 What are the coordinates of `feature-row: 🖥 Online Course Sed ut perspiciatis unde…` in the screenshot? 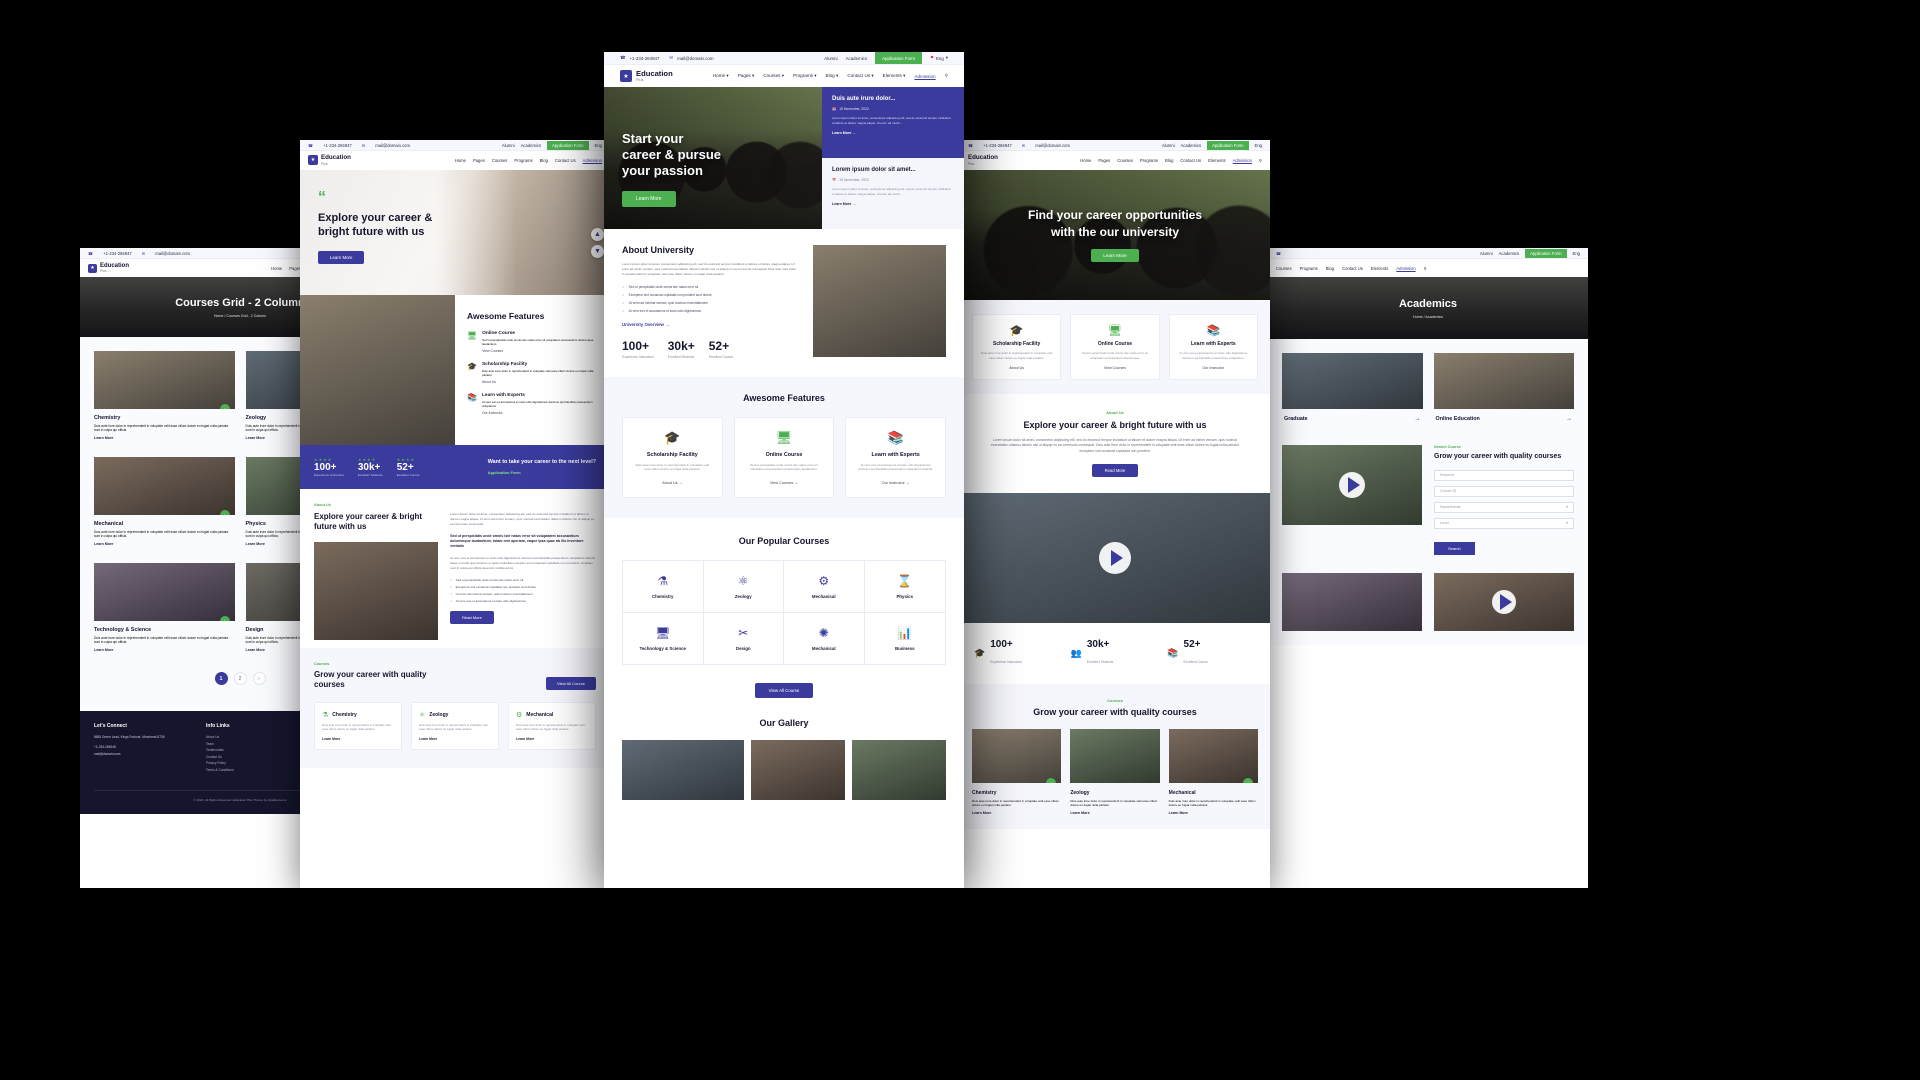 It's located at (532, 342).